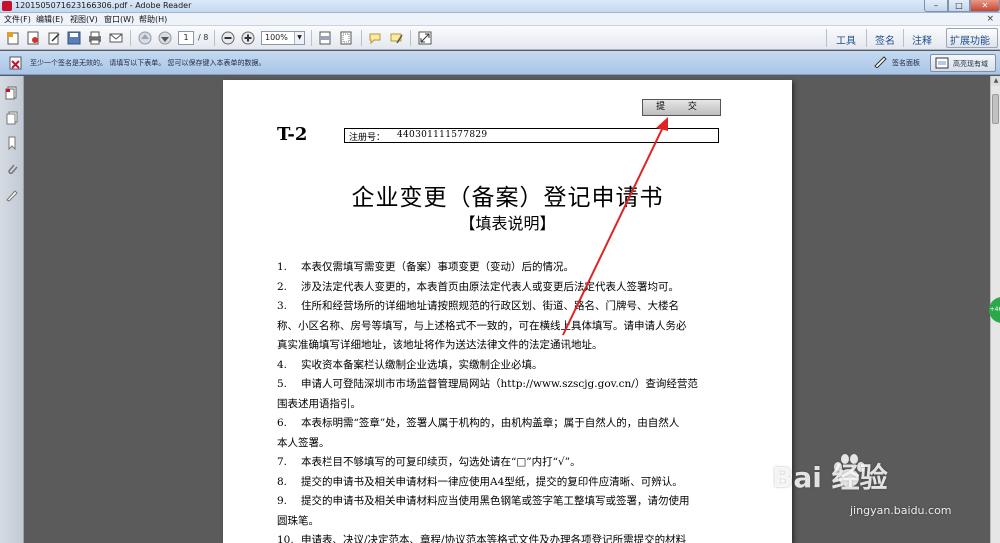 The image size is (1000, 543). Describe the element at coordinates (995, 81) in the screenshot. I see `scroll-up-icon: ▲` at that location.